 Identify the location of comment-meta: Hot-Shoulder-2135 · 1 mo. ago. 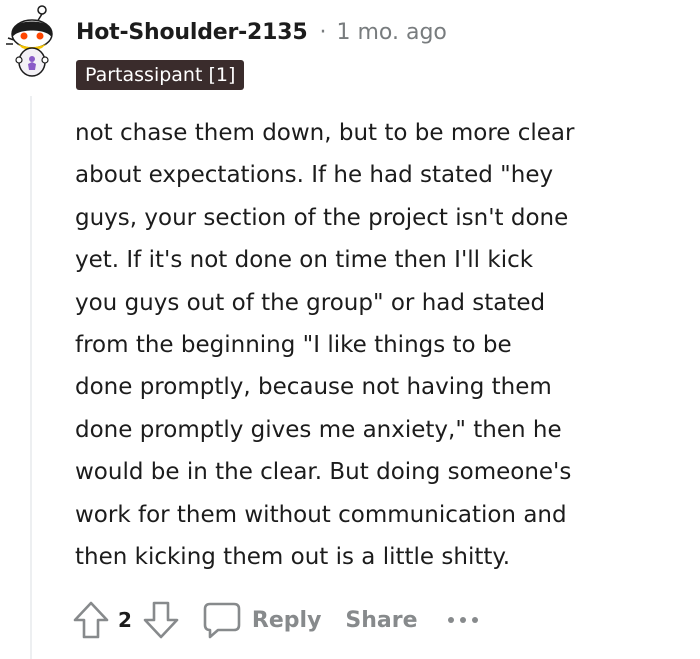
(261, 32).